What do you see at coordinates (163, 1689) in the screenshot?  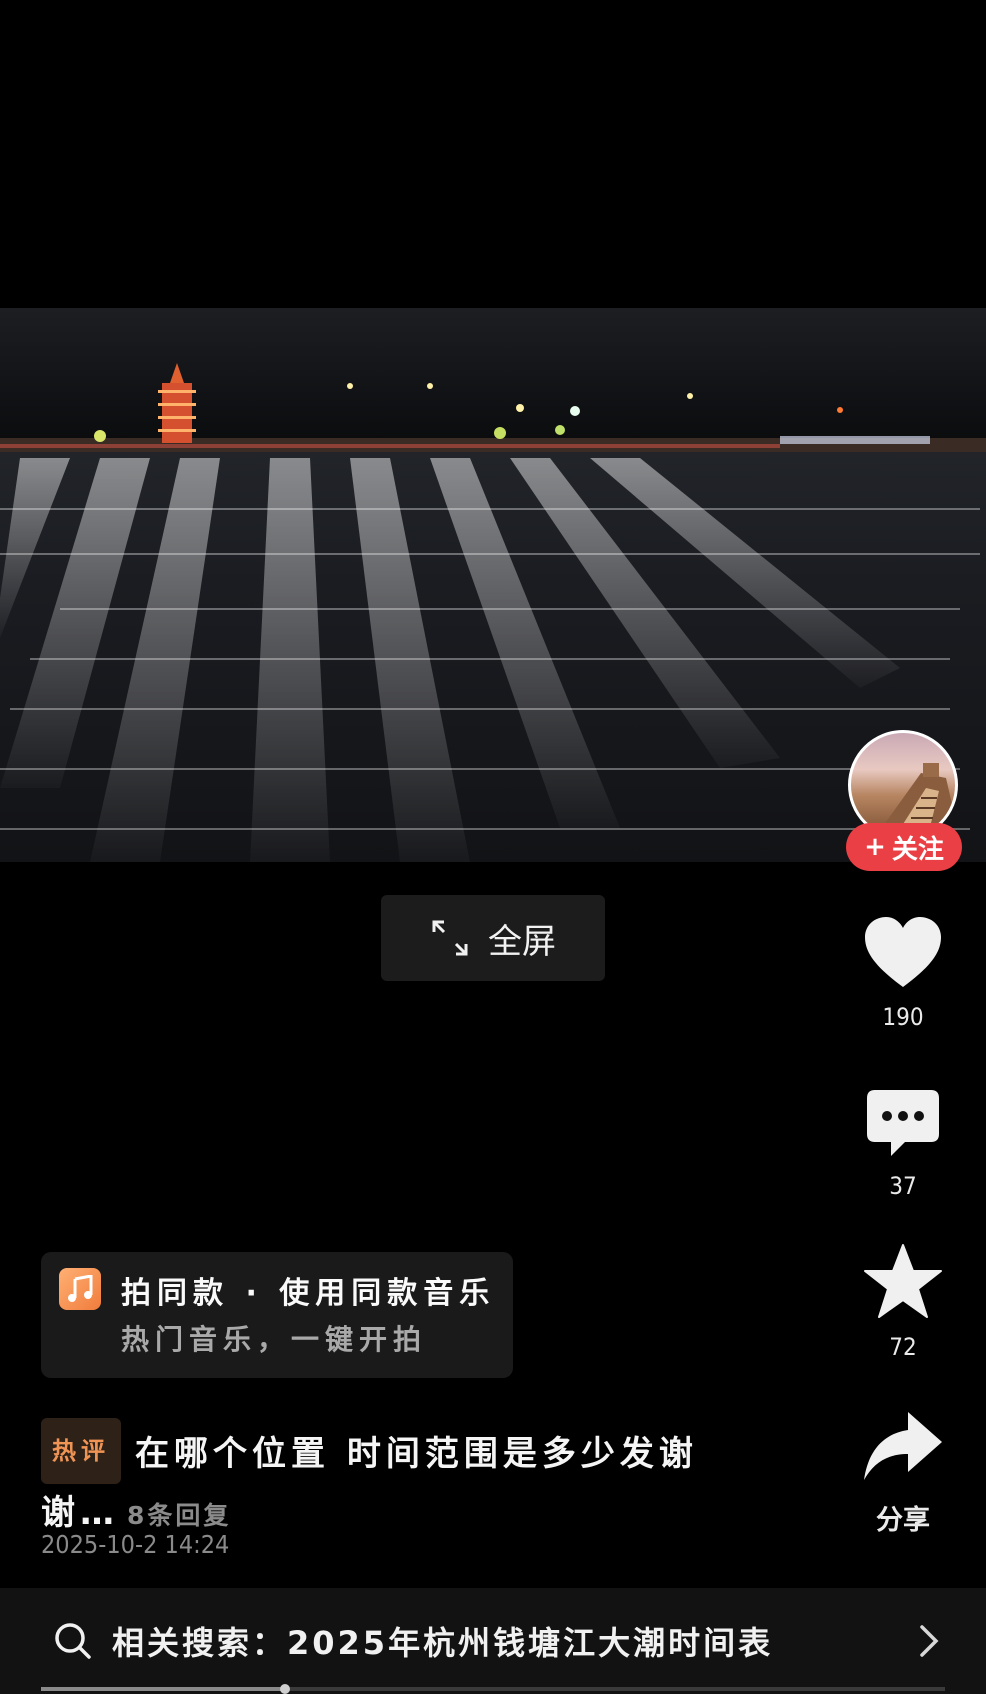 I see `progress-fill` at bounding box center [163, 1689].